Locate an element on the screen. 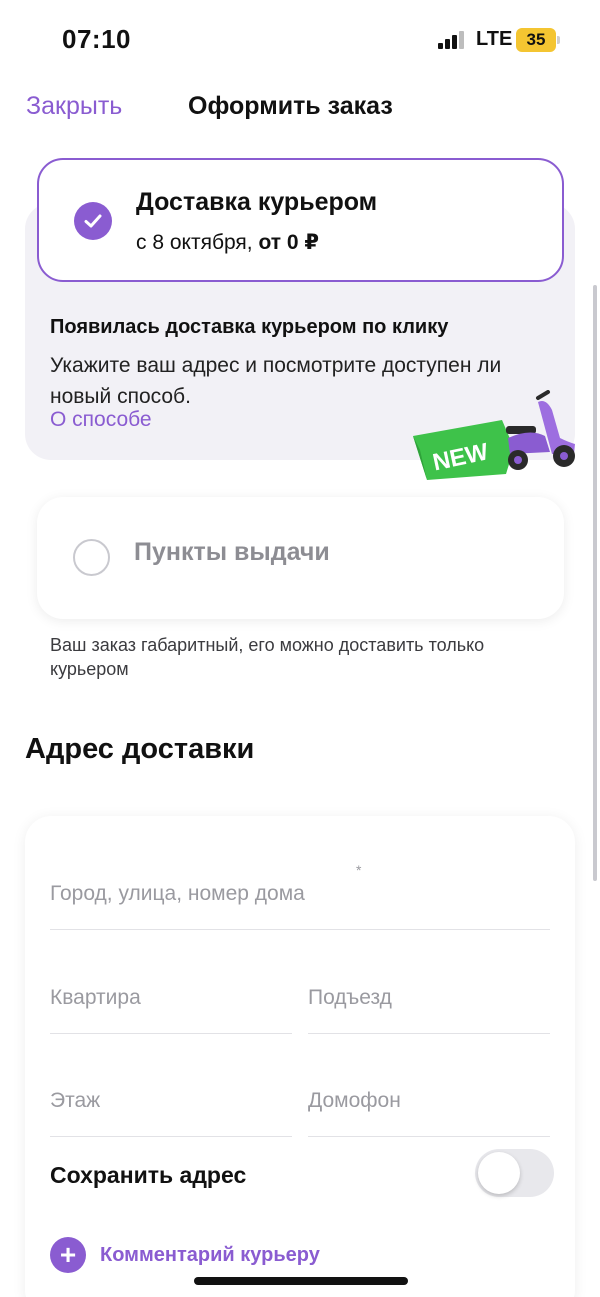 The height and width of the screenshot is (1297, 600). scooter-illustration: NEW is located at coordinates (497, 437).